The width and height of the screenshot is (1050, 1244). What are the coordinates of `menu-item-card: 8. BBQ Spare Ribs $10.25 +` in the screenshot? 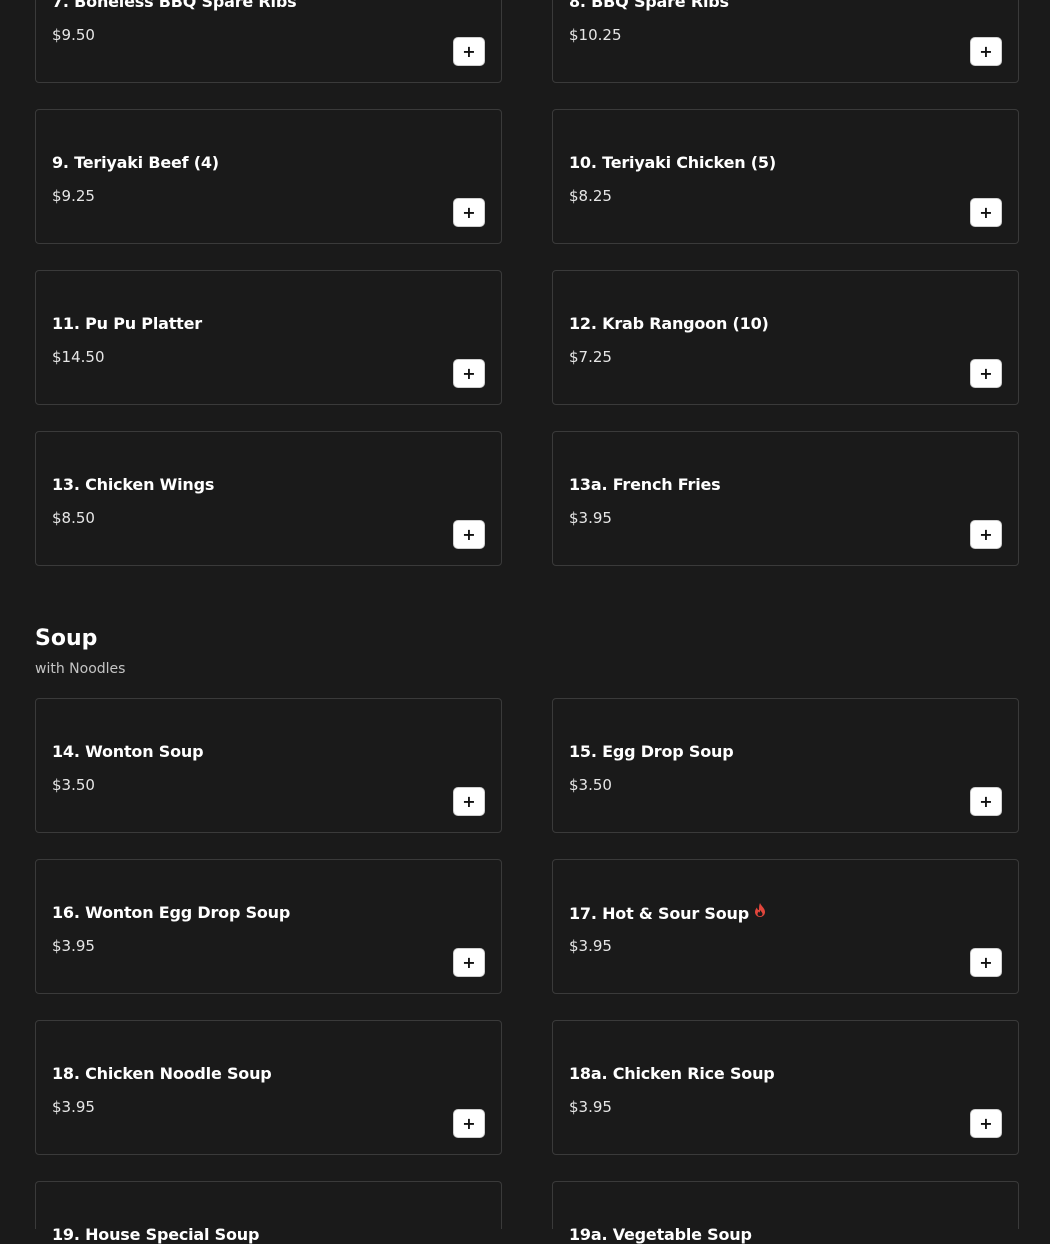 It's located at (785, 41).